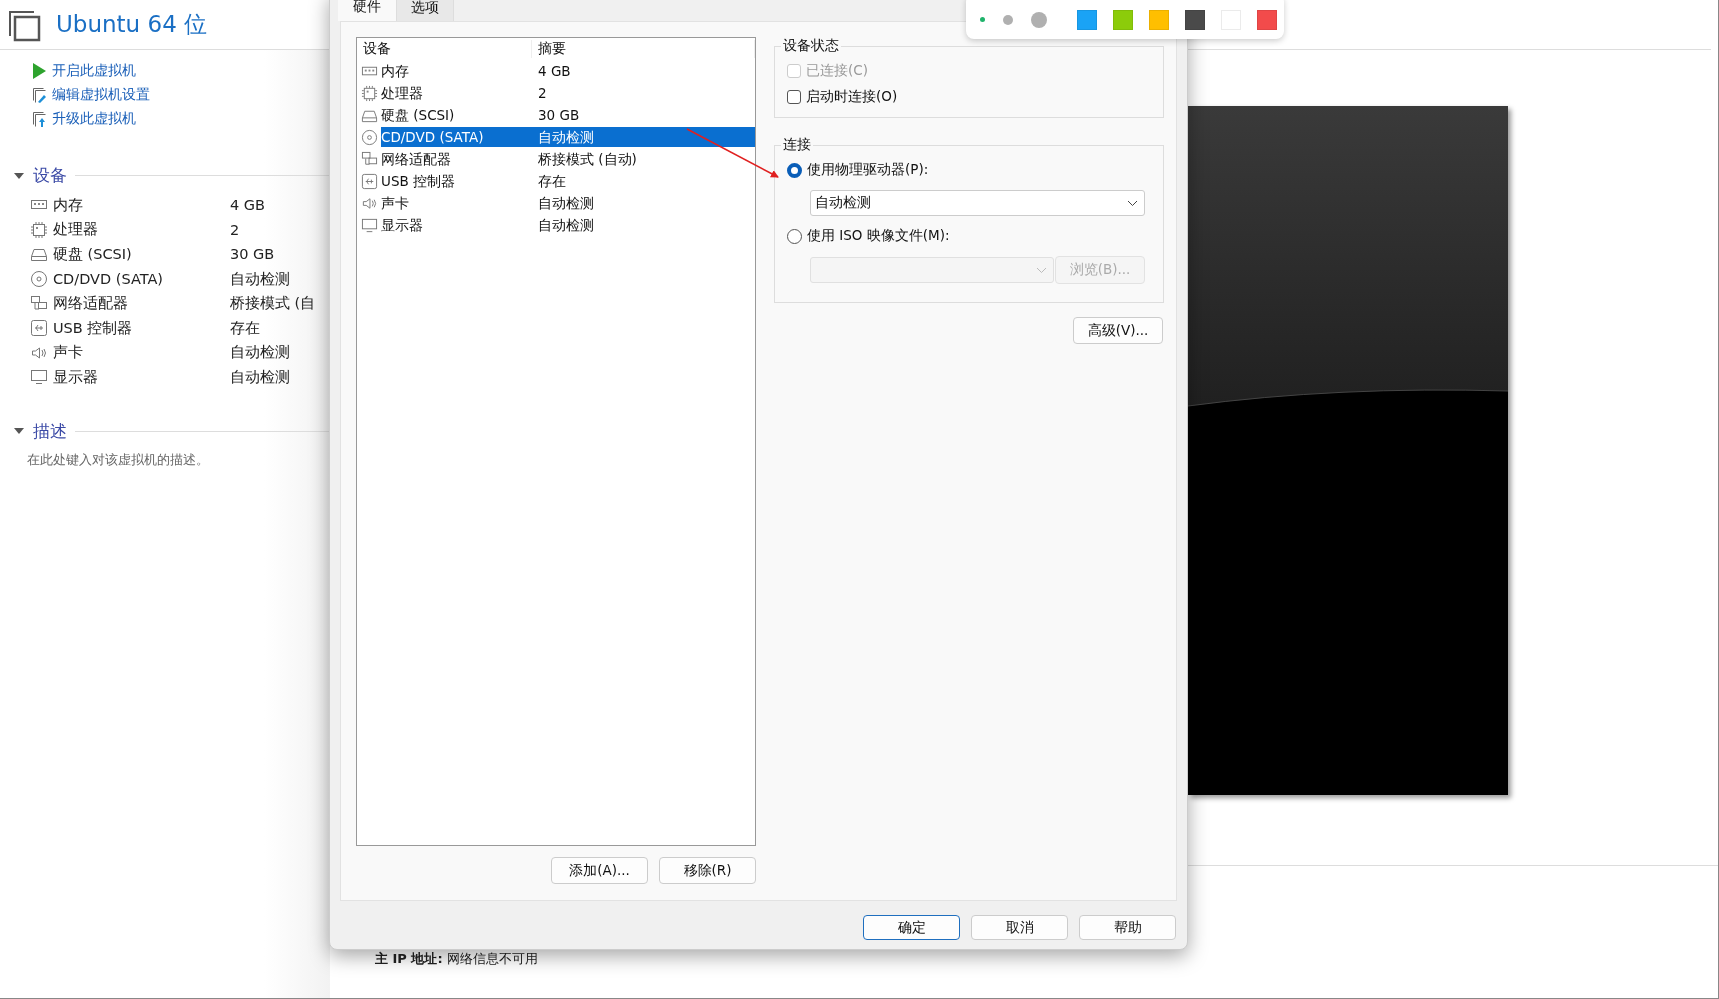  Describe the element at coordinates (707, 870) in the screenshot. I see `list-button: 移除(R)` at that location.